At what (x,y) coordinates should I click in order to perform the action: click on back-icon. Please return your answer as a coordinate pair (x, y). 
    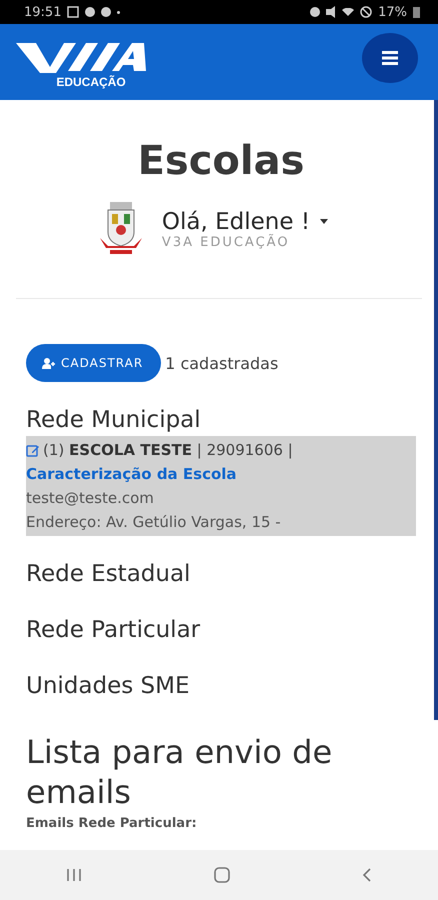
    Looking at the image, I should click on (367, 875).